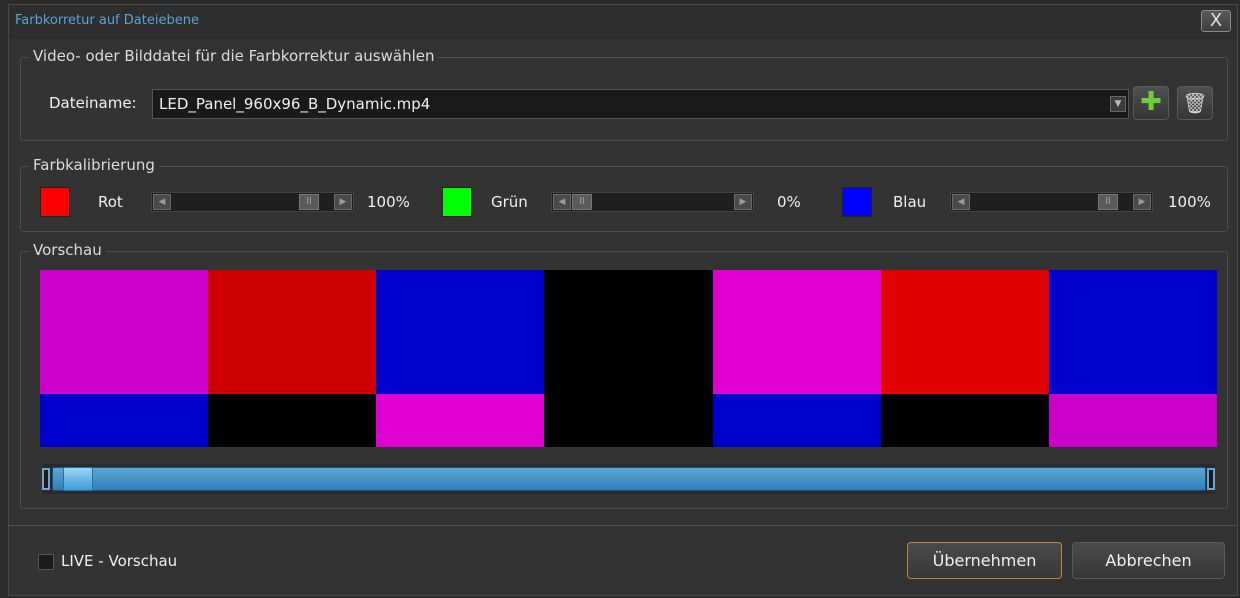 Image resolution: width=1240 pixels, height=598 pixels. I want to click on preview-legend: Vorschau, so click(67, 250).